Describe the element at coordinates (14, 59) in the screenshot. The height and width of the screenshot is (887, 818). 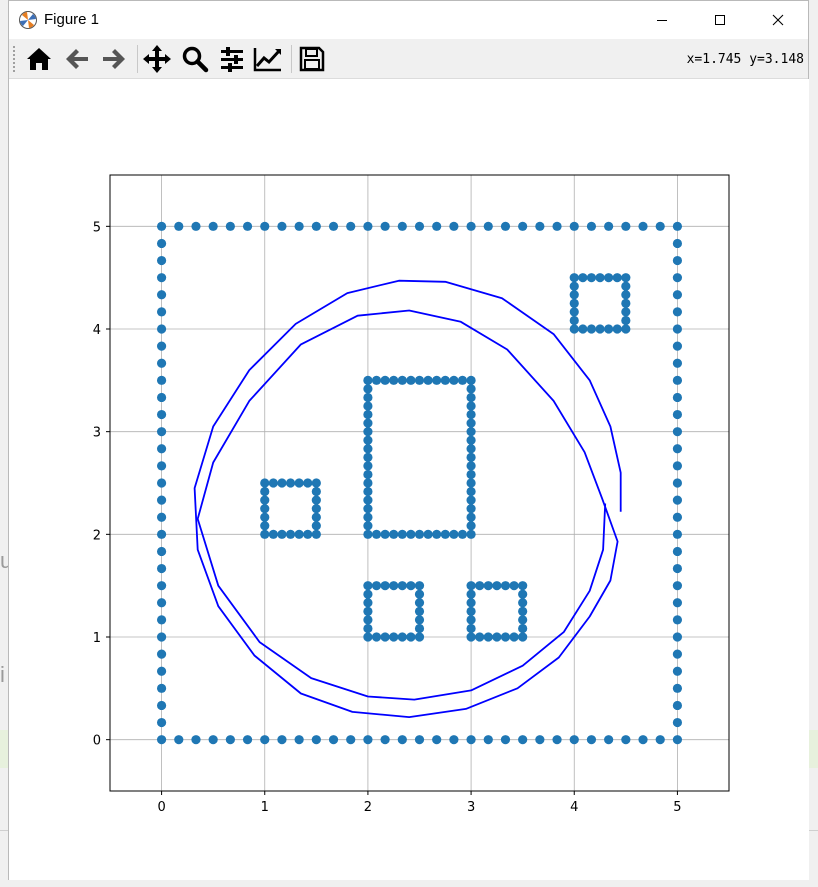
I see `toolbar-grip` at that location.